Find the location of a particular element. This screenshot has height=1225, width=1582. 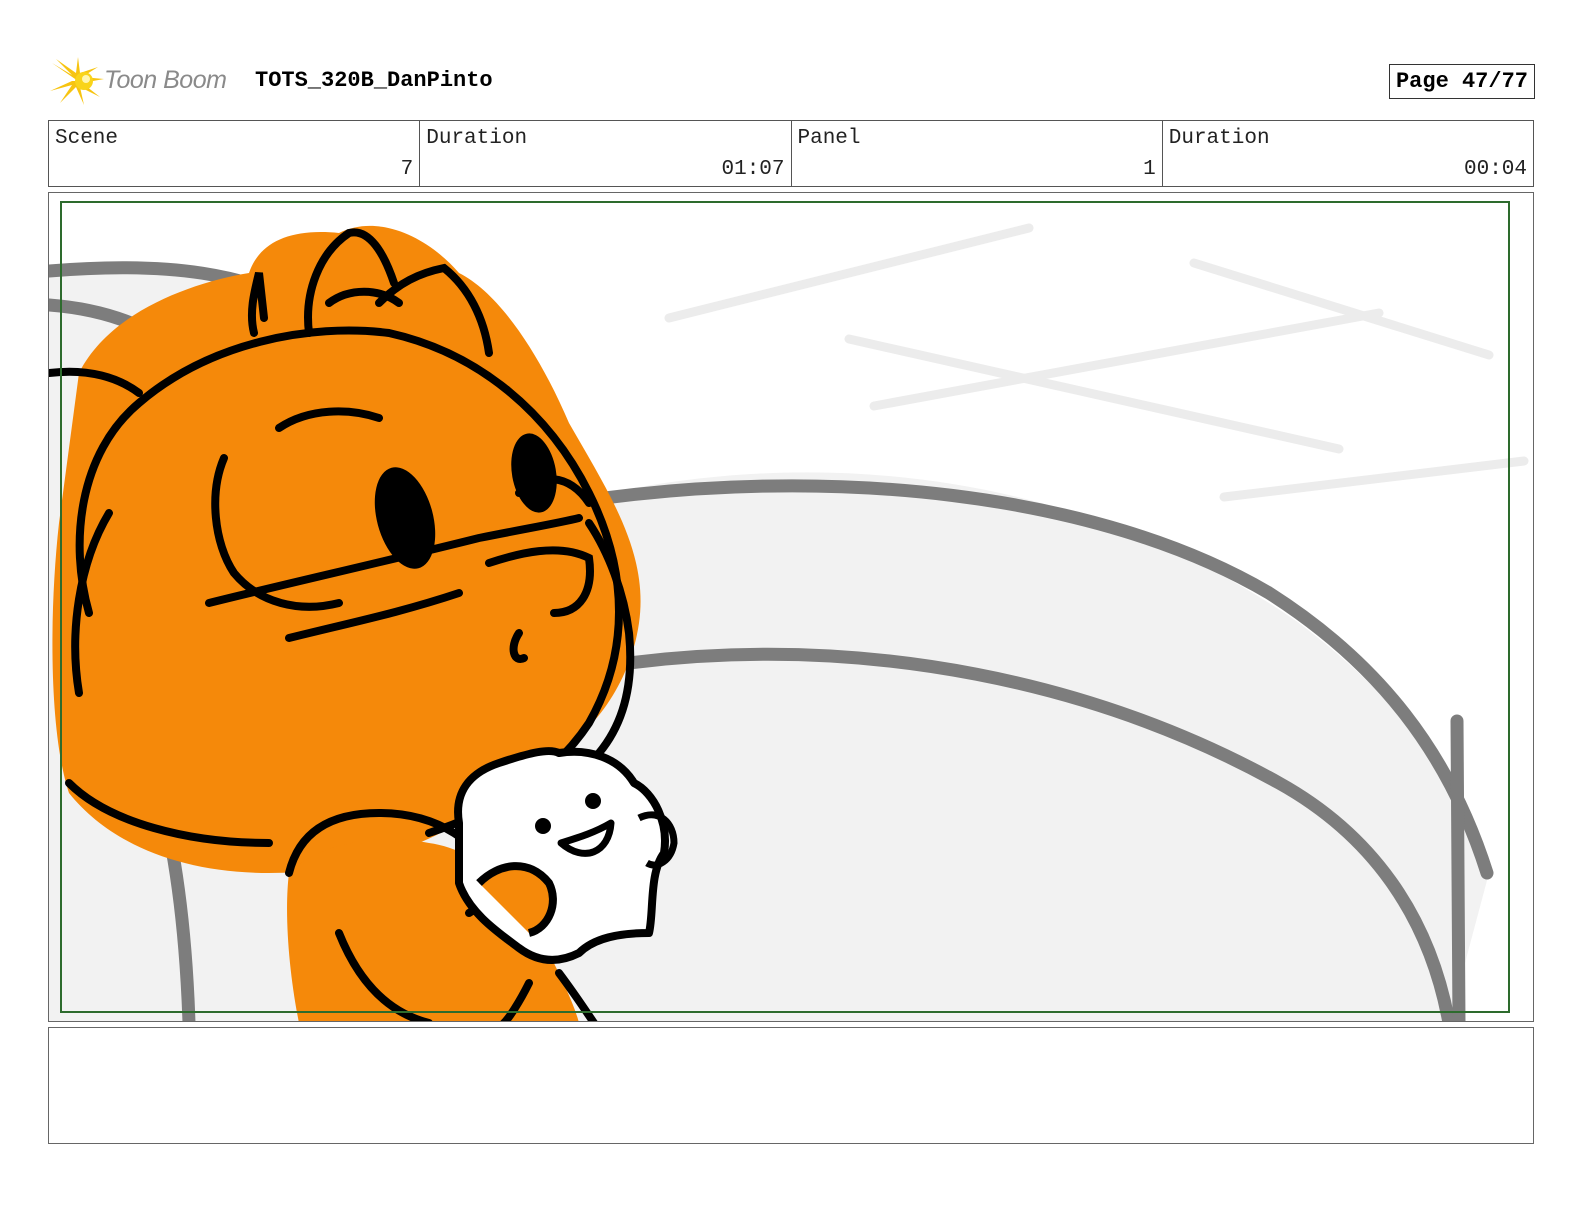

scene-duration-value: 01:07 is located at coordinates (753, 169).